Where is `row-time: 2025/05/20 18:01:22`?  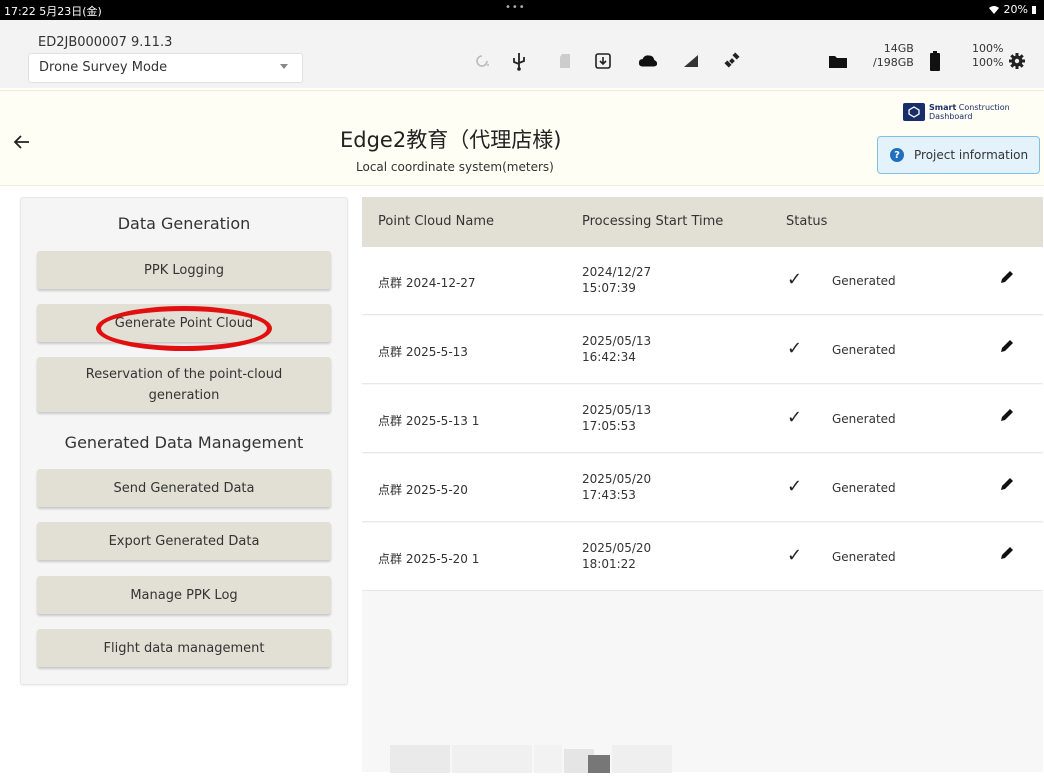
row-time: 2025/05/20 18:01:22 is located at coordinates (616, 556).